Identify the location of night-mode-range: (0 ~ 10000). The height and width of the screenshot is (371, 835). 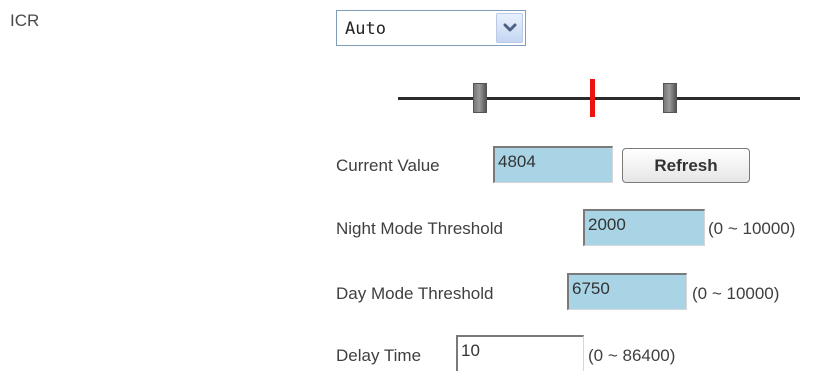
(752, 228).